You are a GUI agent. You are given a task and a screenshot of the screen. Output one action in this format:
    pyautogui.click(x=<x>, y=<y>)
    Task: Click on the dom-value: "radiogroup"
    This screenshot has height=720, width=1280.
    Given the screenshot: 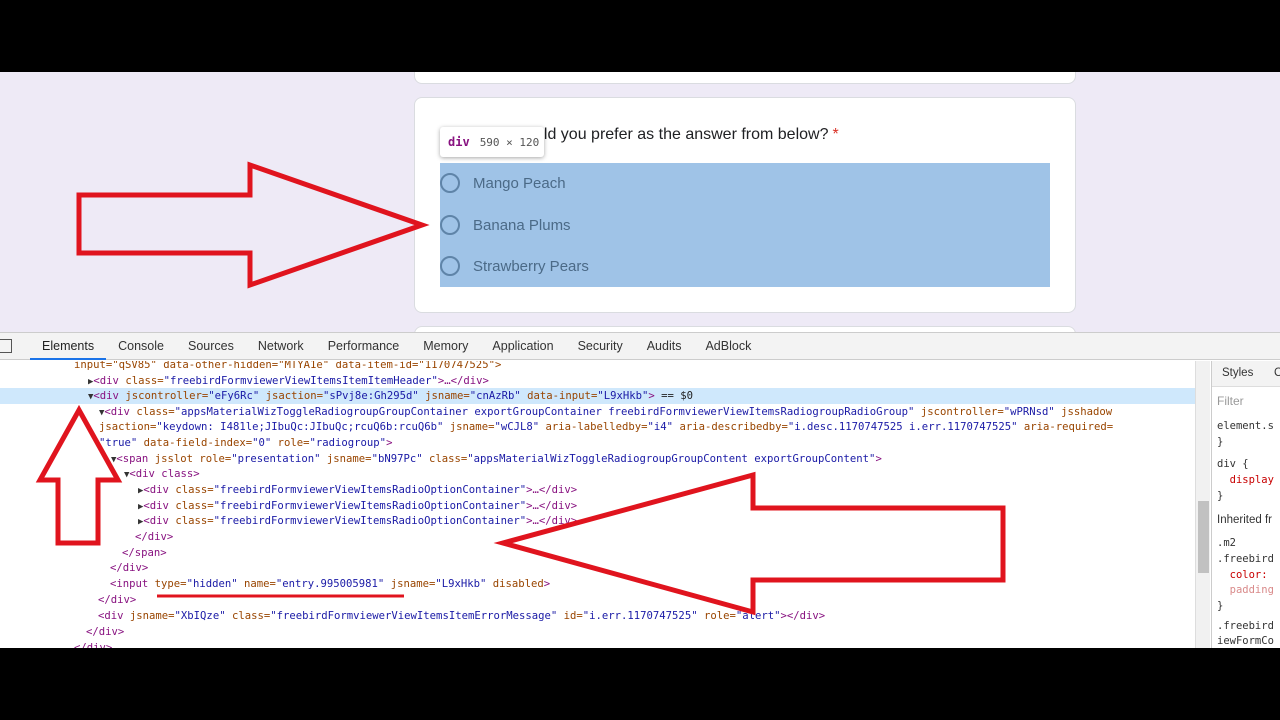 What is the action you would take?
    pyautogui.click(x=348, y=443)
    